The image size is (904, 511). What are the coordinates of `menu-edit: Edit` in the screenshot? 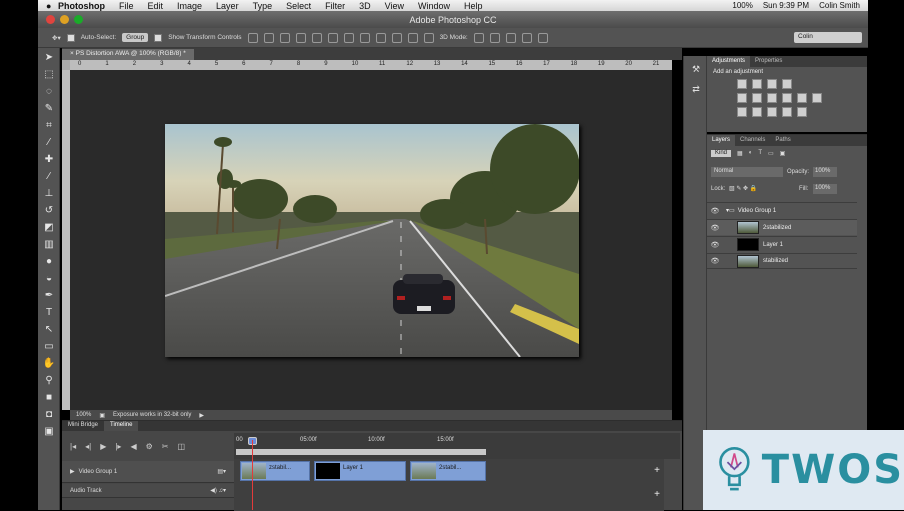 It's located at (156, 6).